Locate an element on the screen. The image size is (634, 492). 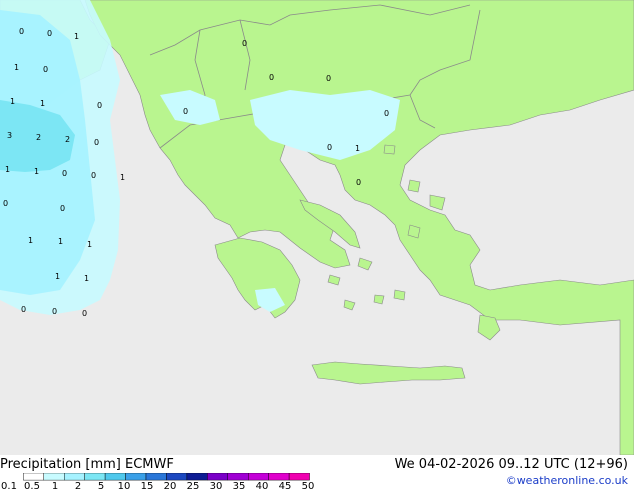
color-legend is located at coordinates (166, 477).